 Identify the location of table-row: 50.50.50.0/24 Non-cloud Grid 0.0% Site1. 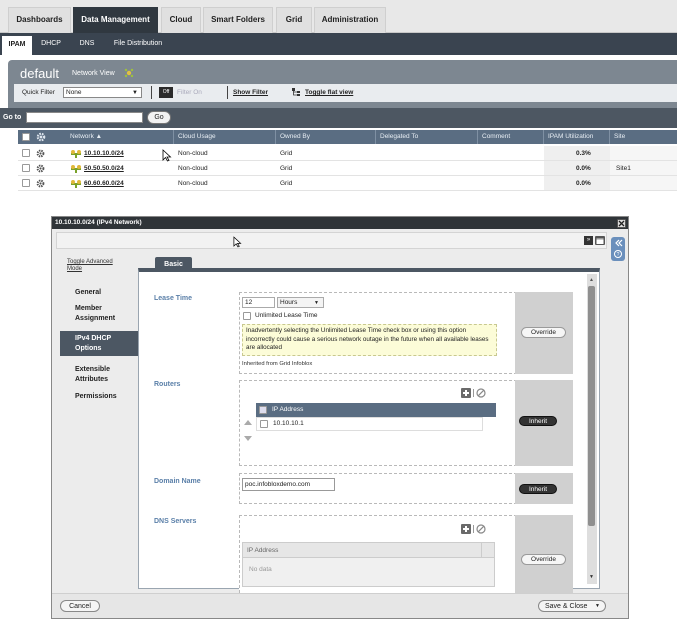
(347, 168).